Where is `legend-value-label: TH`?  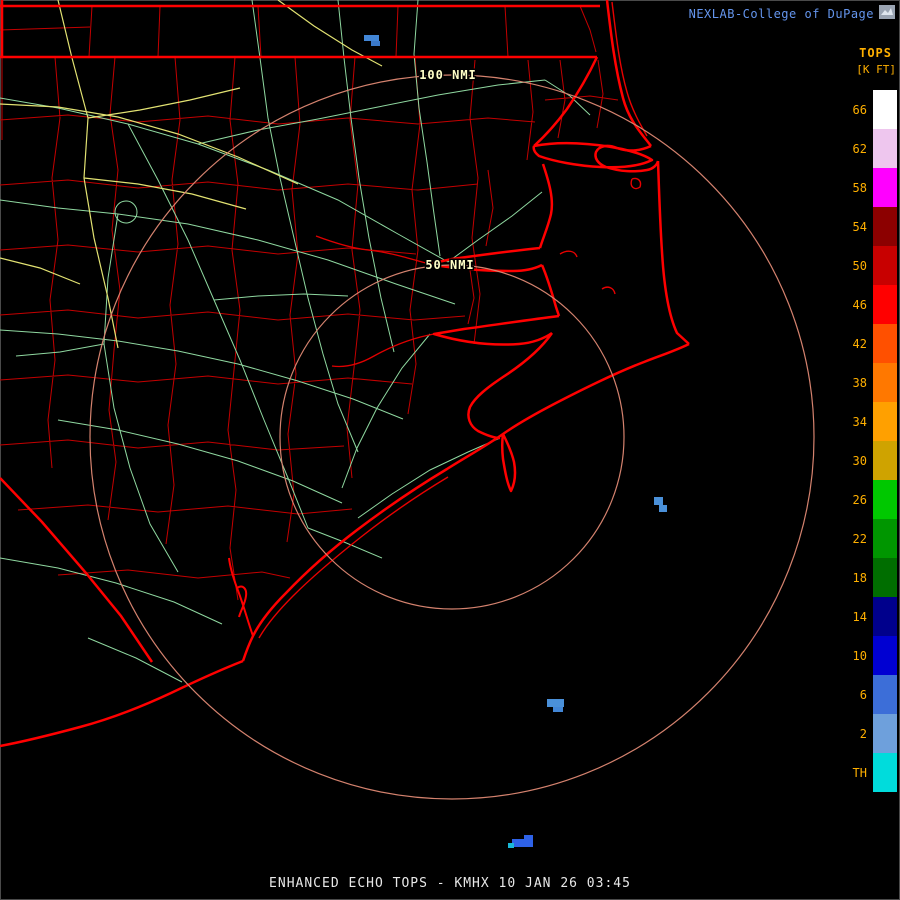
legend-value-label: TH is located at coordinates (859, 772).